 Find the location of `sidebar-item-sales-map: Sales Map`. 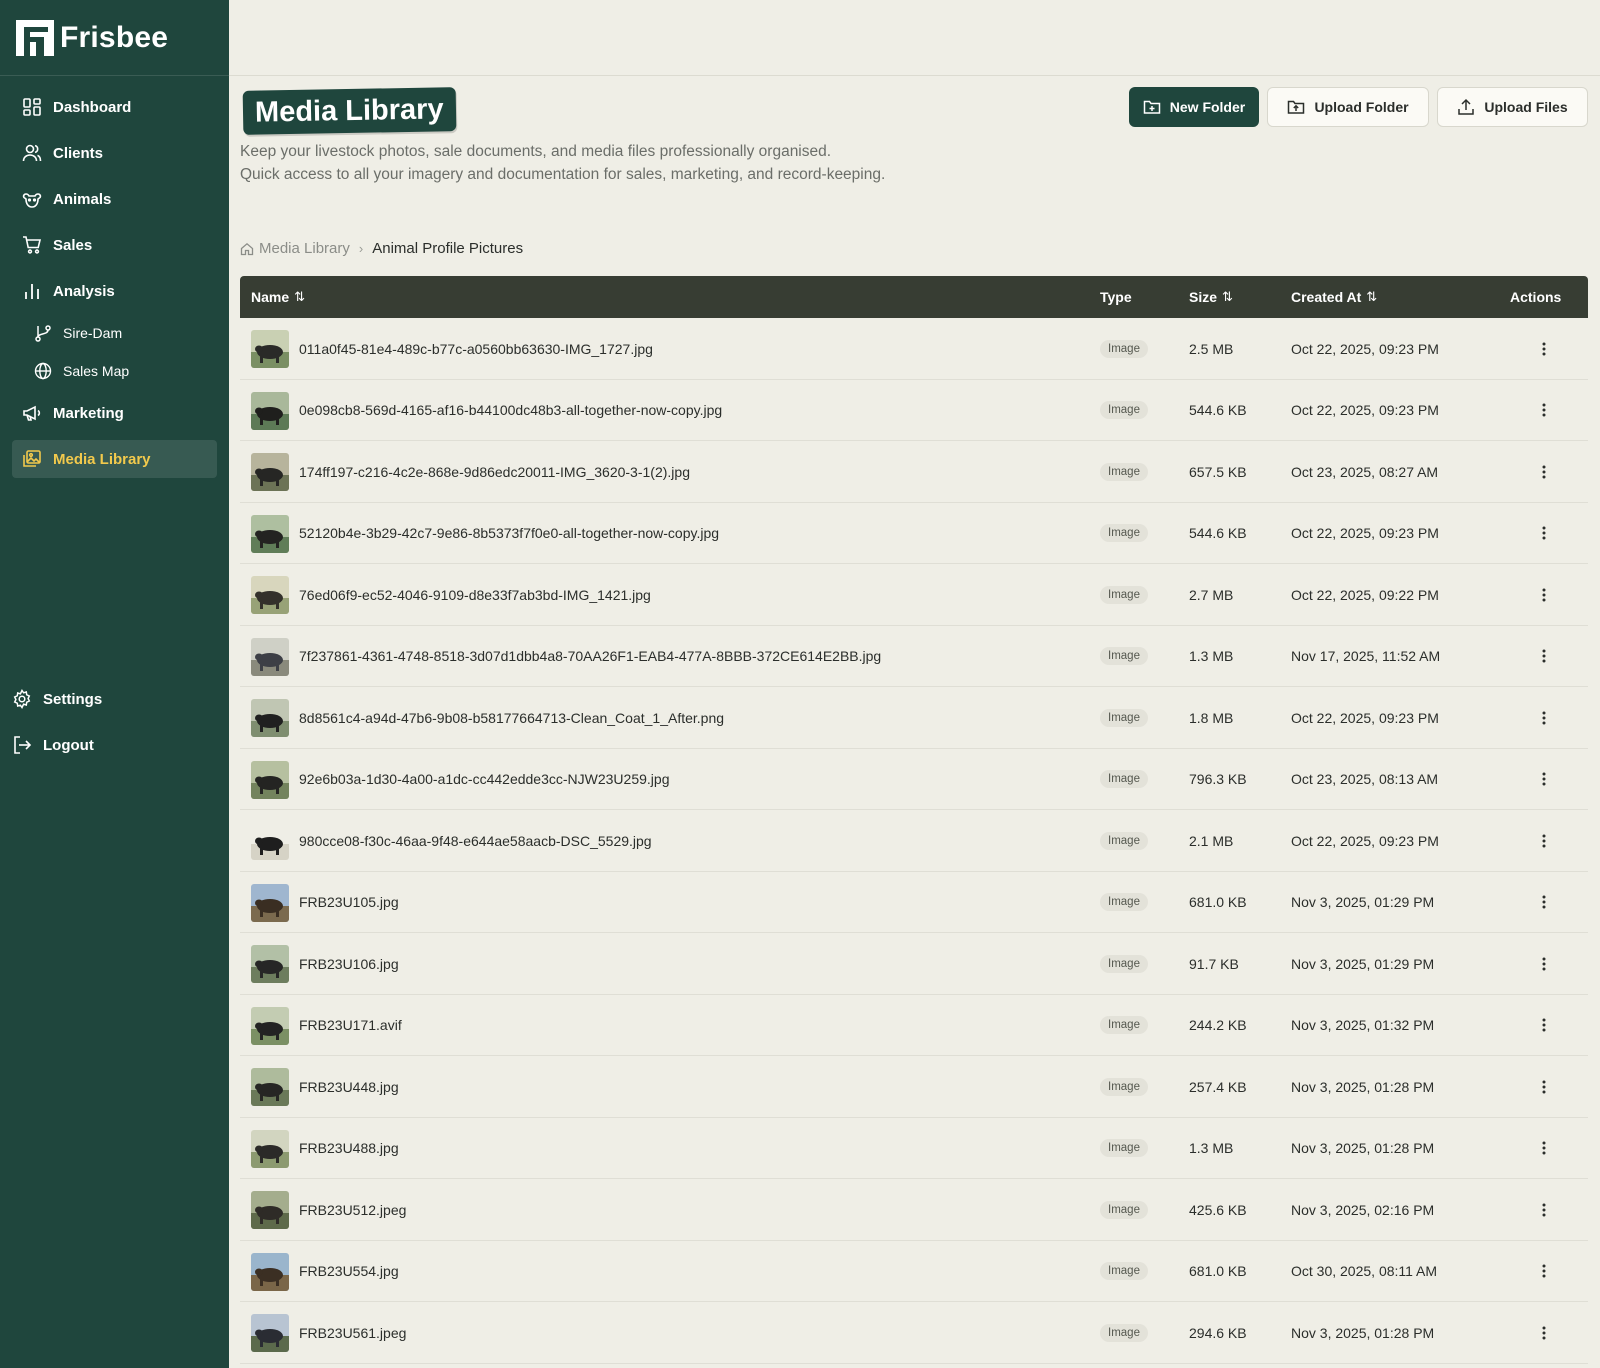

sidebar-item-sales-map: Sales Map is located at coordinates (114, 371).